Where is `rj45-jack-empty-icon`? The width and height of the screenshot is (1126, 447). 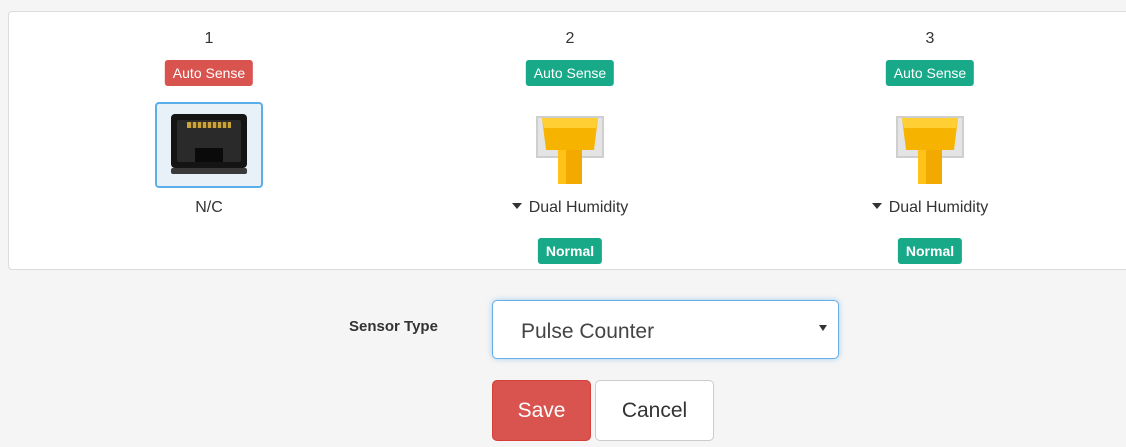 rj45-jack-empty-icon is located at coordinates (209, 144).